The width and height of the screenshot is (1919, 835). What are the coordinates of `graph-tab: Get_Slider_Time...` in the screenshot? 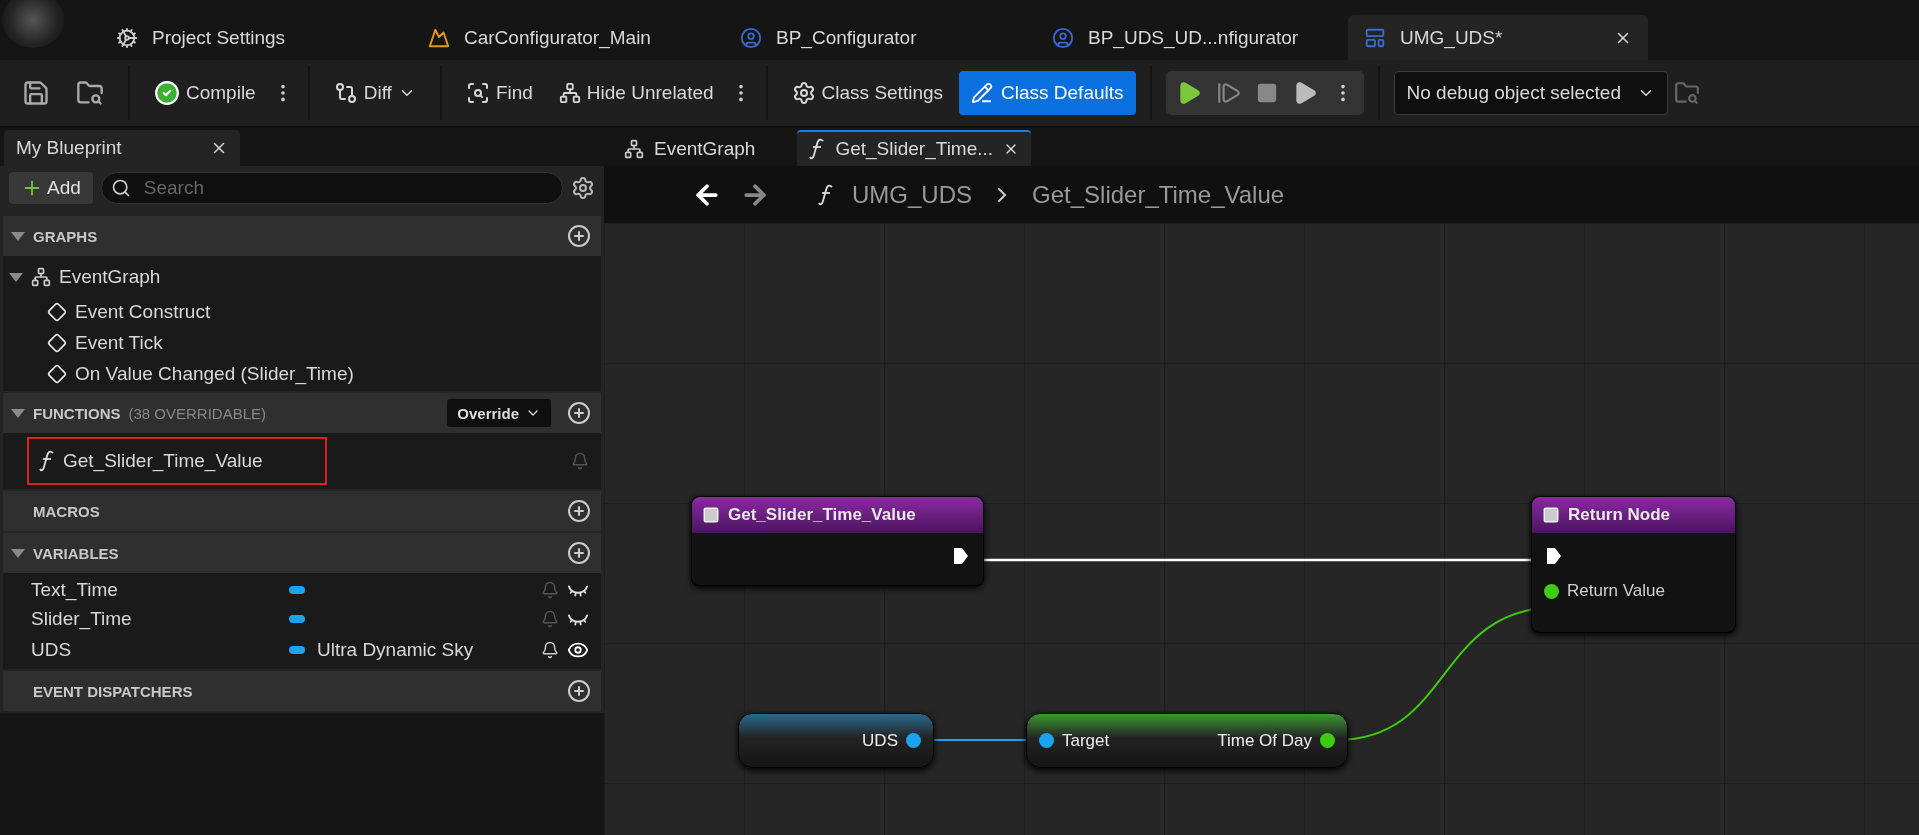 It's located at (914, 148).